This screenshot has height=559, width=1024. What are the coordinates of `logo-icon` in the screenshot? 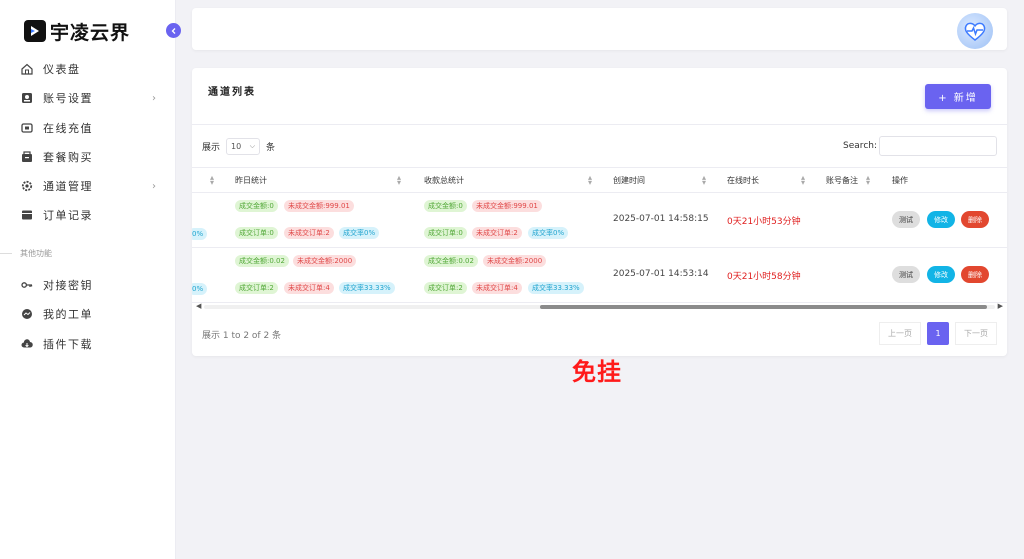 It's located at (35, 31).